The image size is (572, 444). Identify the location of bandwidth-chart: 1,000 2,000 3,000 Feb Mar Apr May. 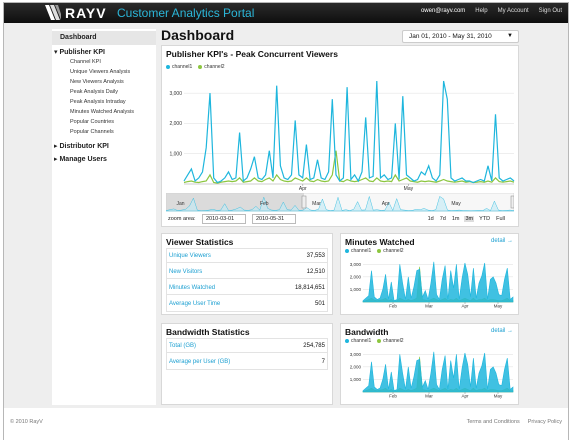
(429, 374).